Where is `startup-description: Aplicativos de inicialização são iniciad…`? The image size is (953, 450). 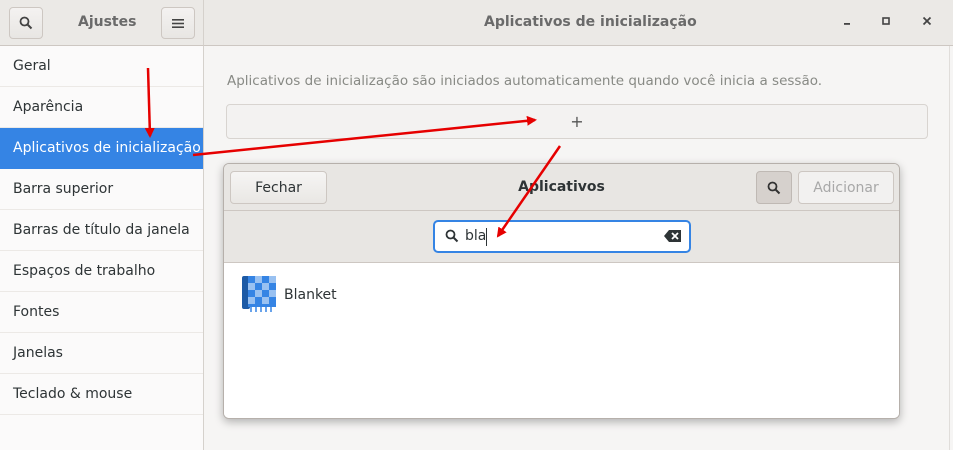
startup-description: Aplicativos de inicialização são iniciad… is located at coordinates (525, 81).